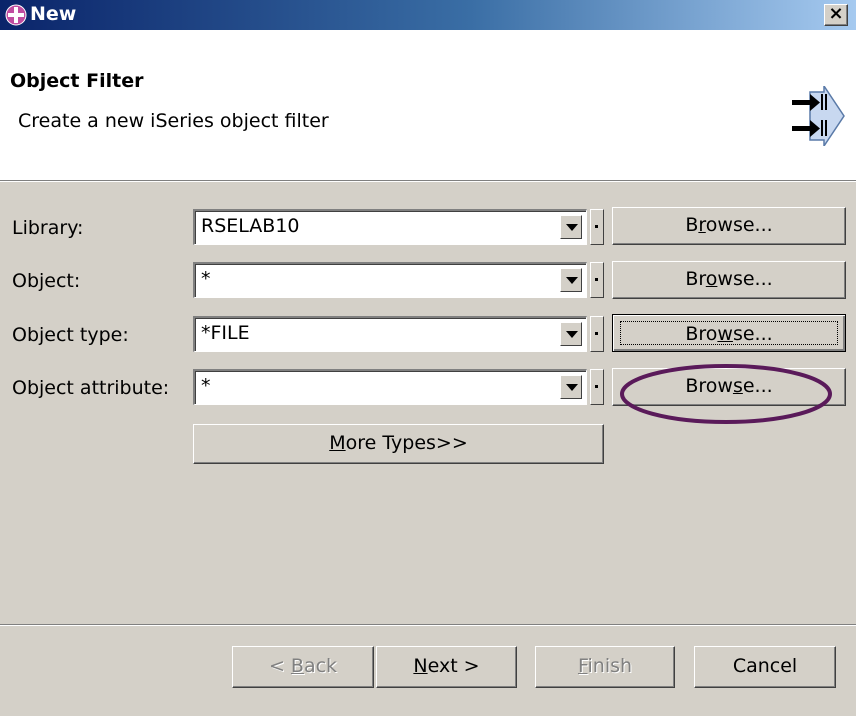 The height and width of the screenshot is (716, 856). Describe the element at coordinates (702, 225) in the screenshot. I see `browse-mnemonic: r` at that location.